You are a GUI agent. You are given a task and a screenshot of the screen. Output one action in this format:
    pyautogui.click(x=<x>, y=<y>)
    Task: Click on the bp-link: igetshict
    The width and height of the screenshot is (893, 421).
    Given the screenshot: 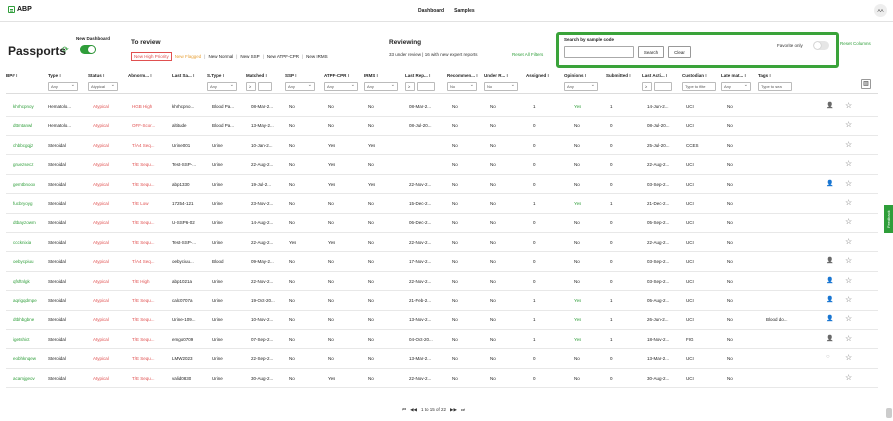 What is the action you would take?
    pyautogui.click(x=21, y=339)
    